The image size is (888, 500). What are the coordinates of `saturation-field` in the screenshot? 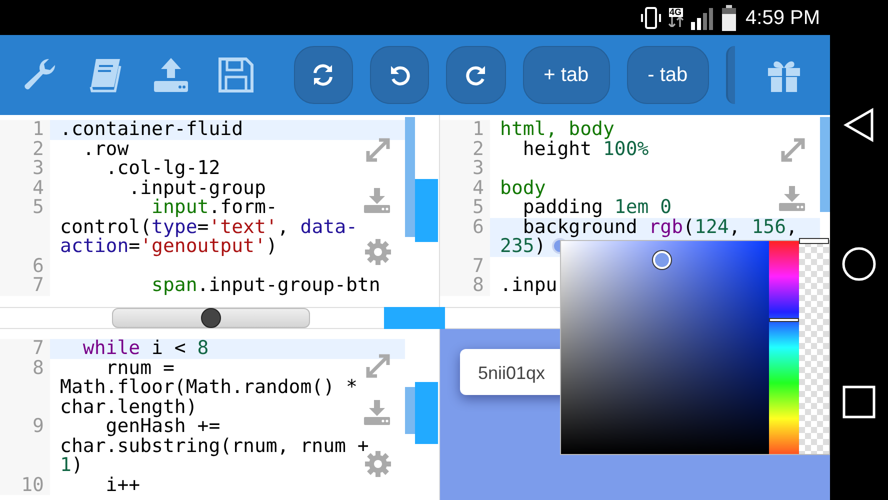 It's located at (665, 347).